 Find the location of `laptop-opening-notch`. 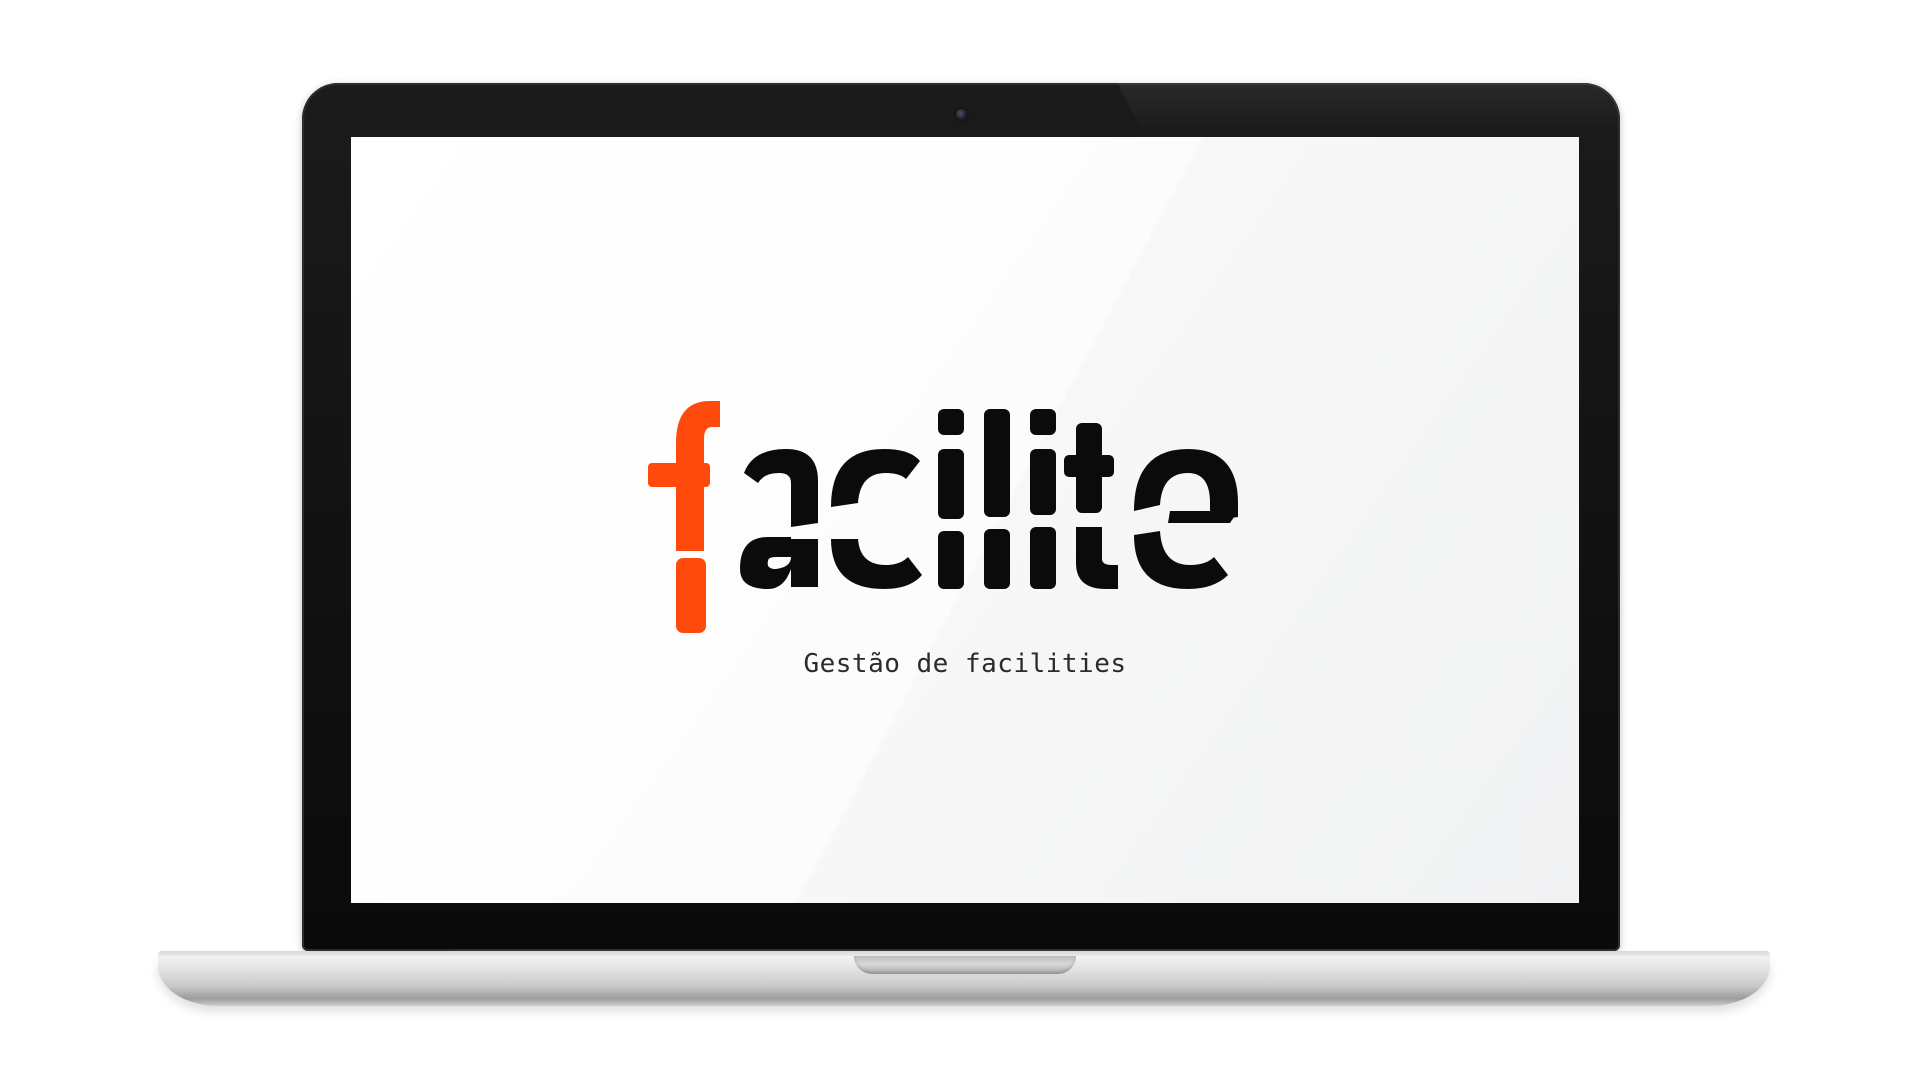

laptop-opening-notch is located at coordinates (965, 965).